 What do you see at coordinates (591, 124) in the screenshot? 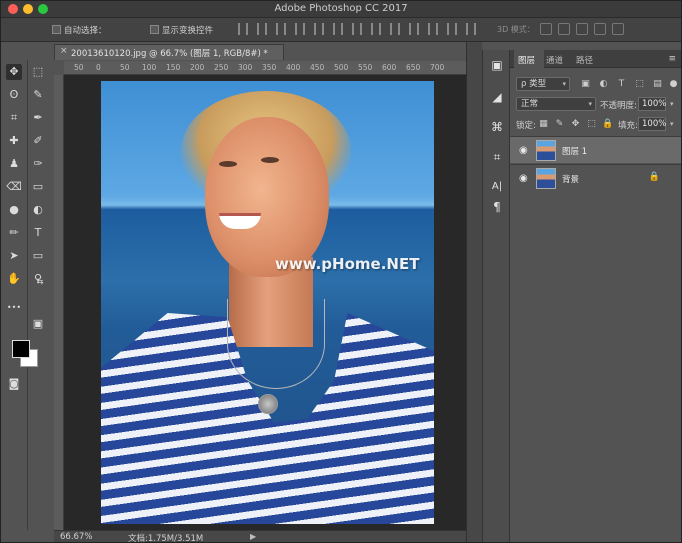
I see `lock-artboard-icon: ⬚` at bounding box center [591, 124].